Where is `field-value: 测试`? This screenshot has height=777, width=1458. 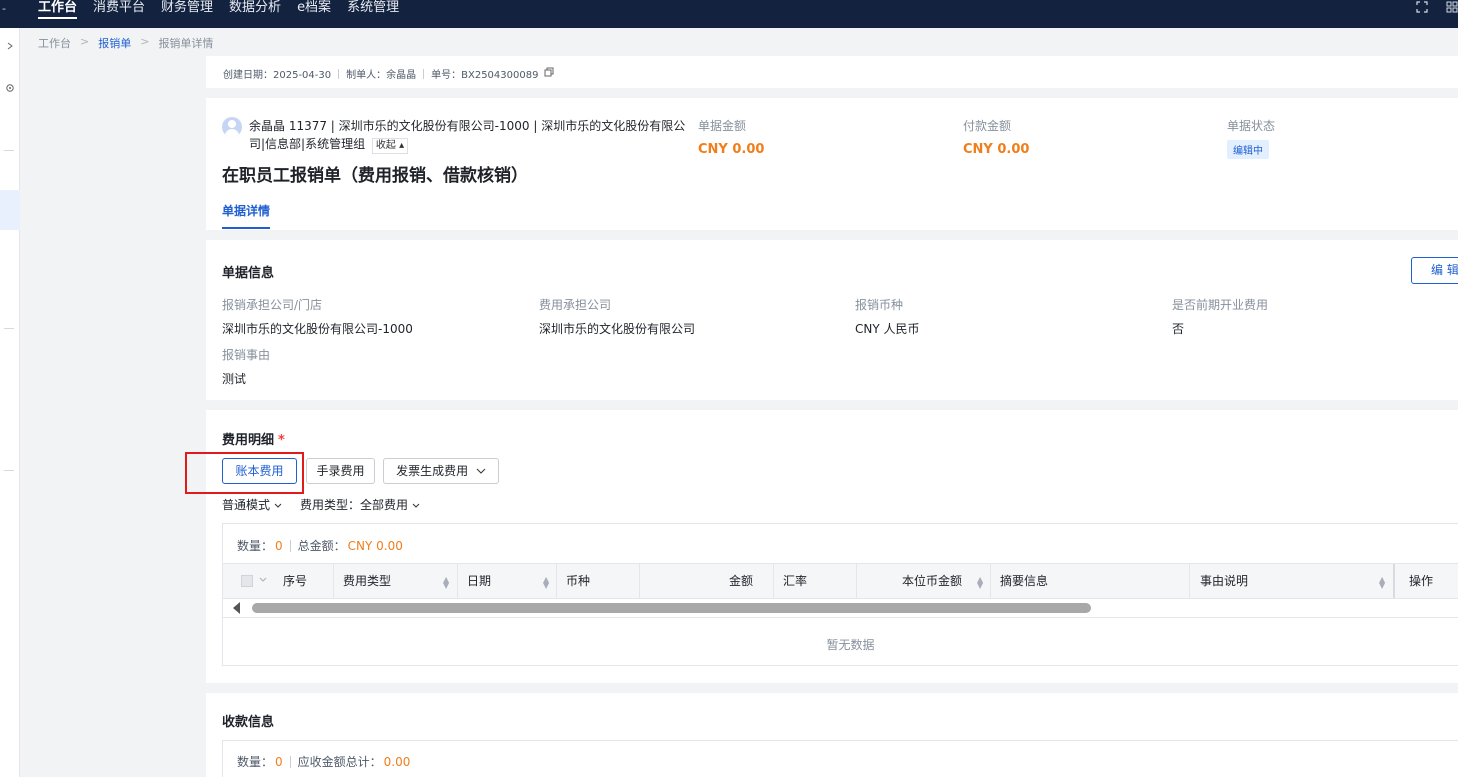
field-value: 测试 is located at coordinates (234, 379).